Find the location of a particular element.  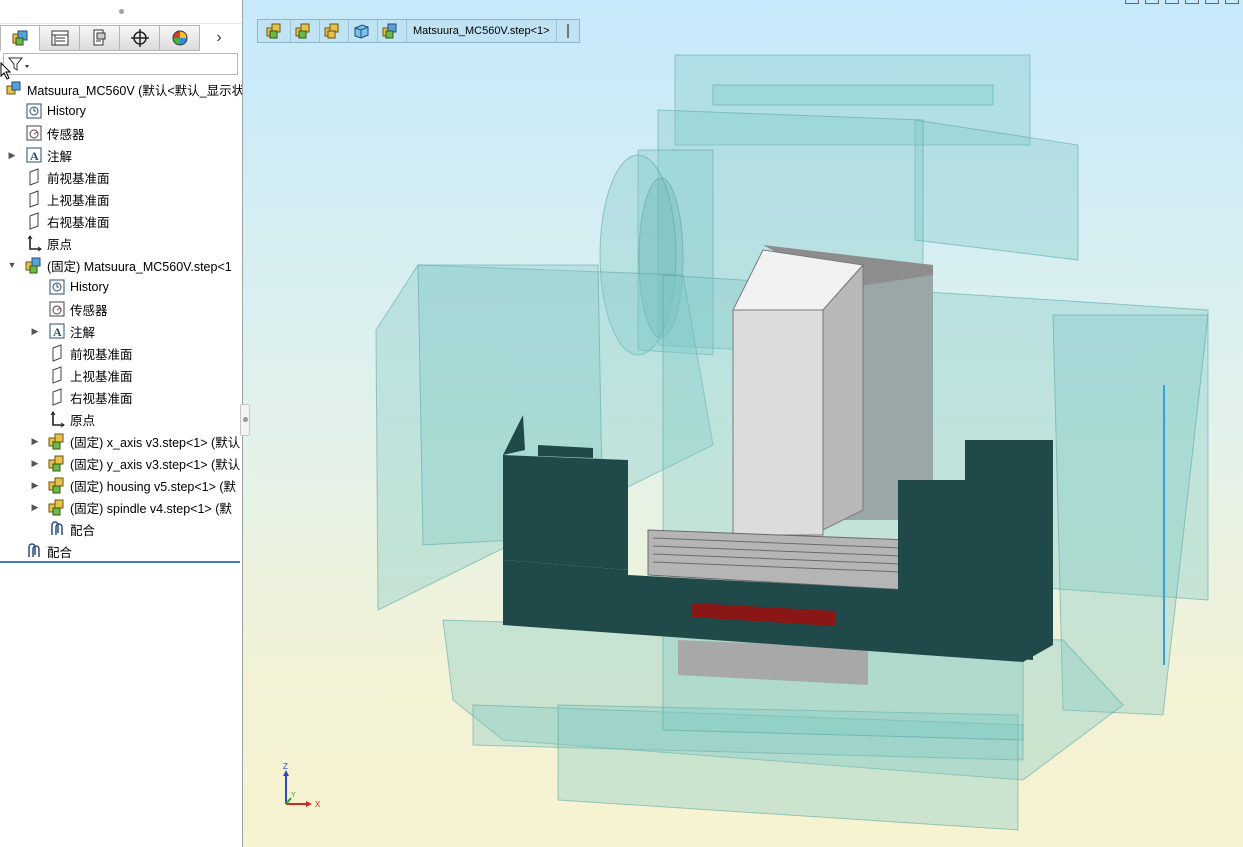

tabs-more-button: › is located at coordinates (219, 38).